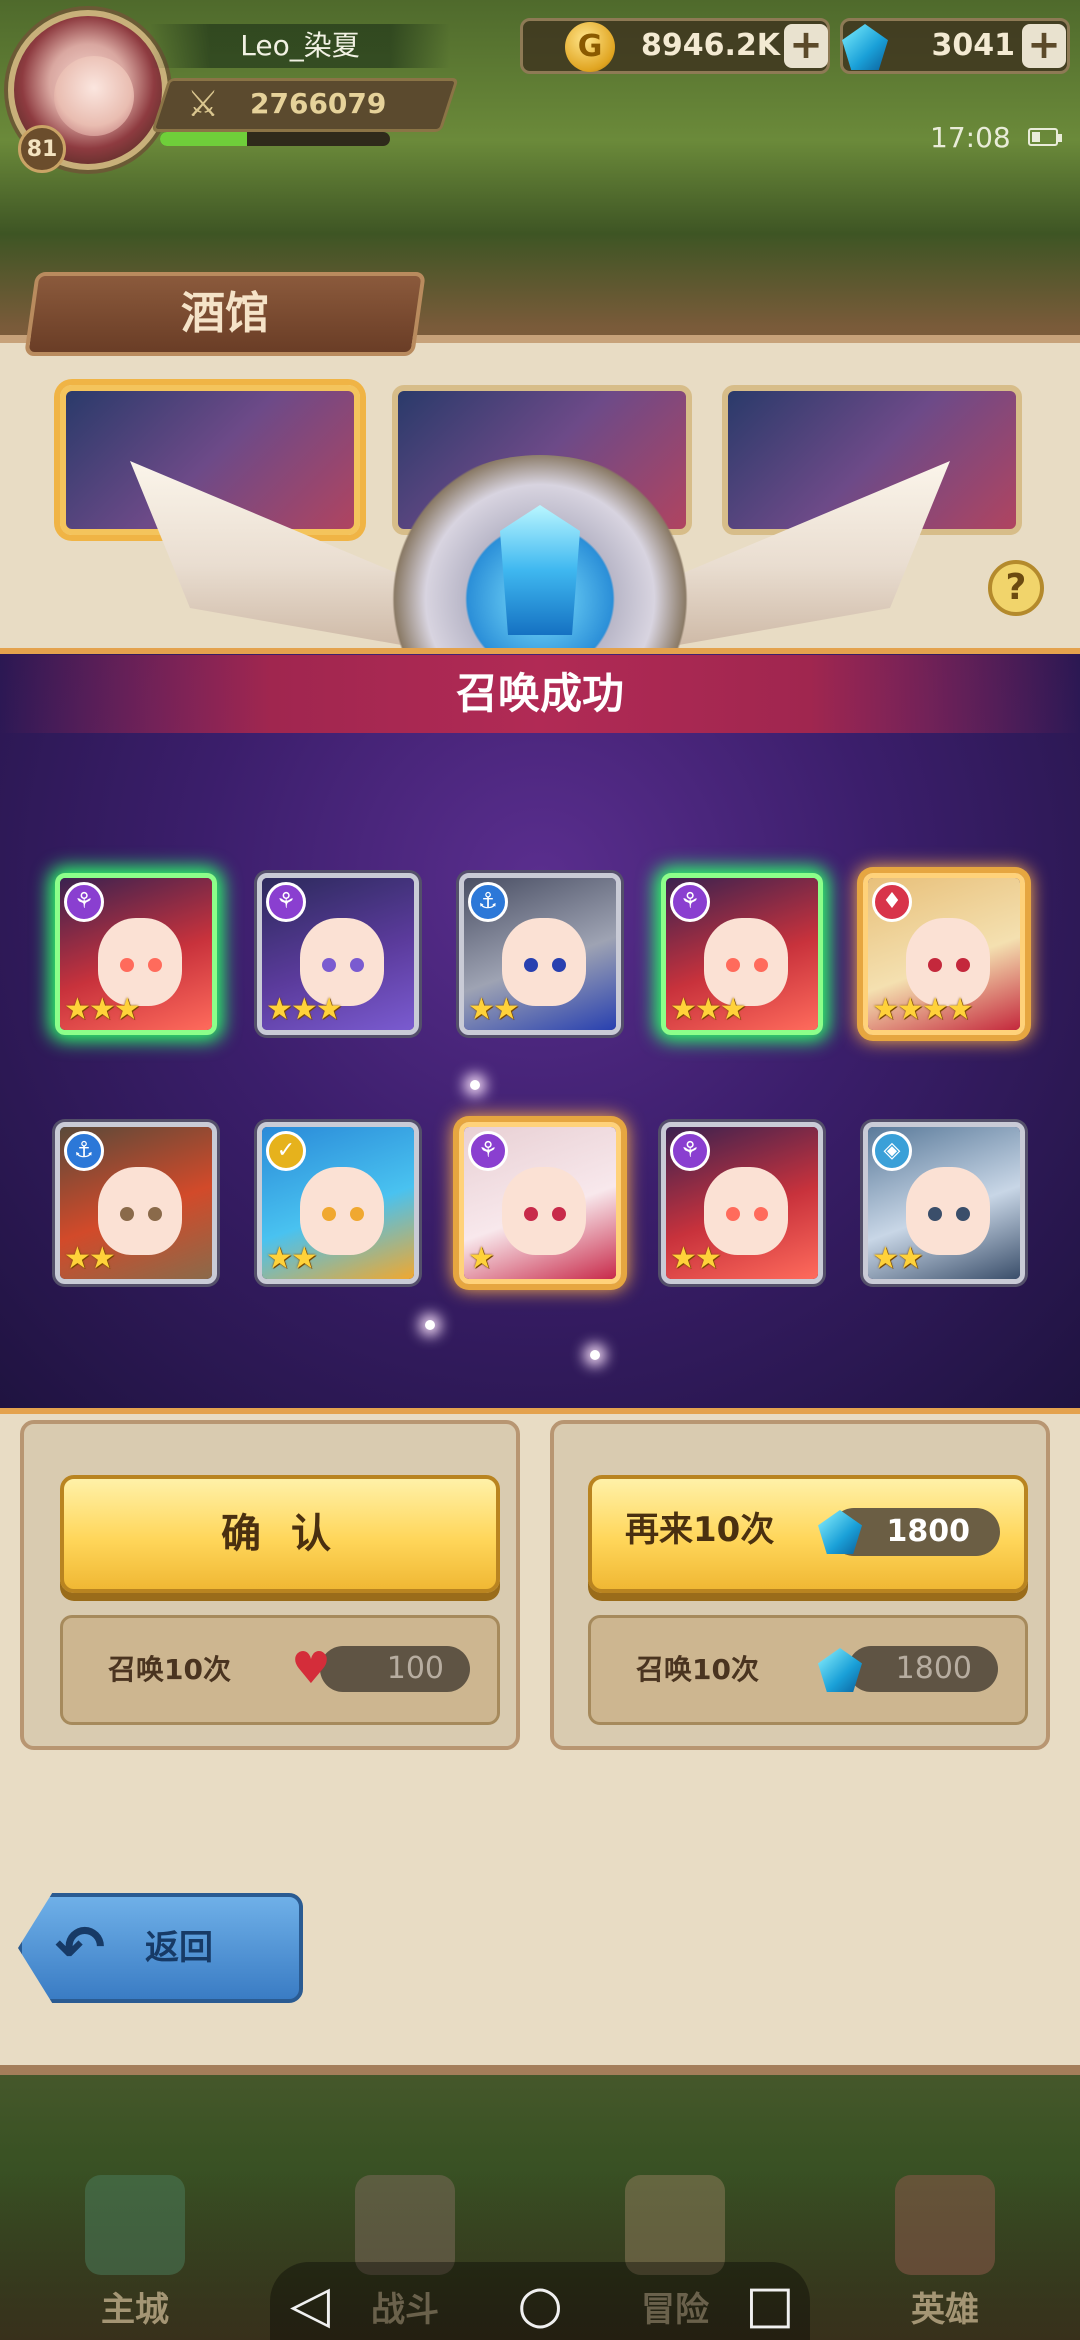 The width and height of the screenshot is (1080, 2340). I want to click on confirm-button-label: 确 认, so click(280, 1534).